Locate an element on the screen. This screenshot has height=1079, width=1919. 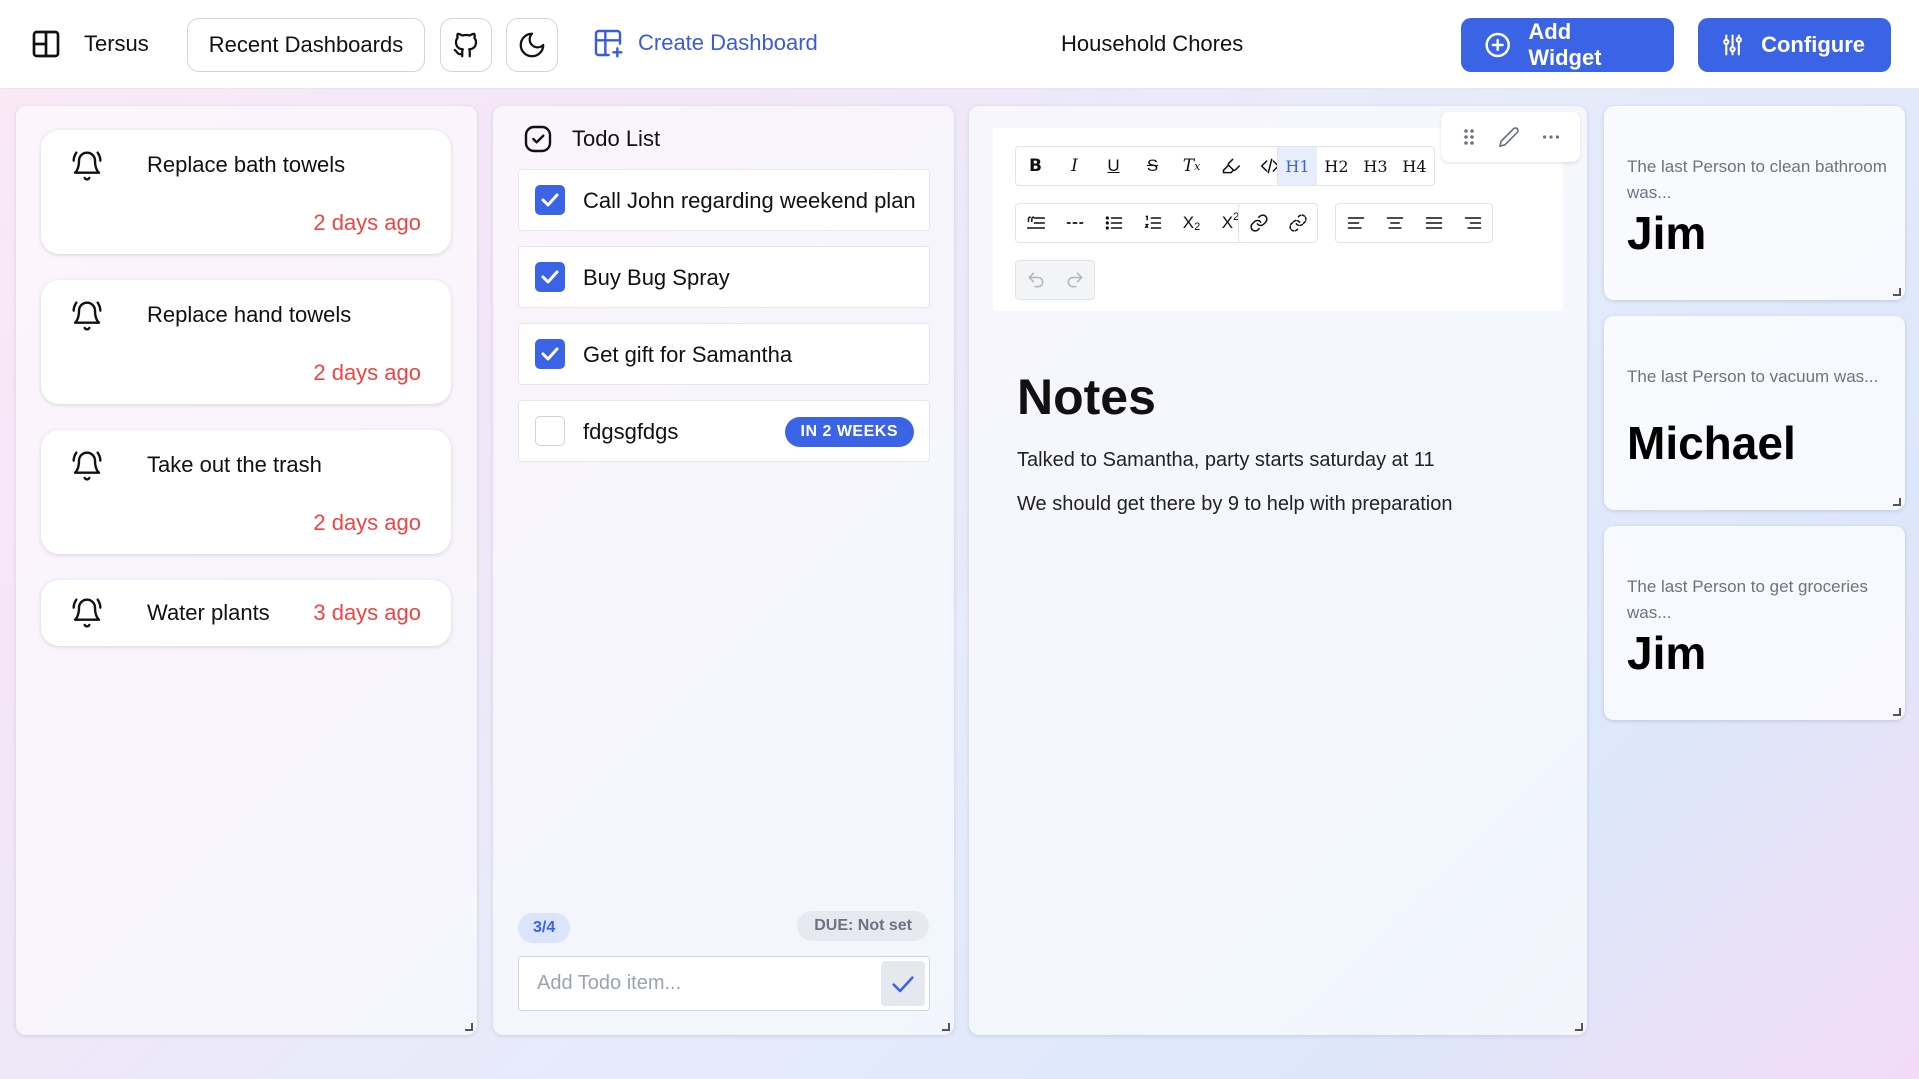
recent-dashboards-button: Recent Dashboards is located at coordinates (306, 45).